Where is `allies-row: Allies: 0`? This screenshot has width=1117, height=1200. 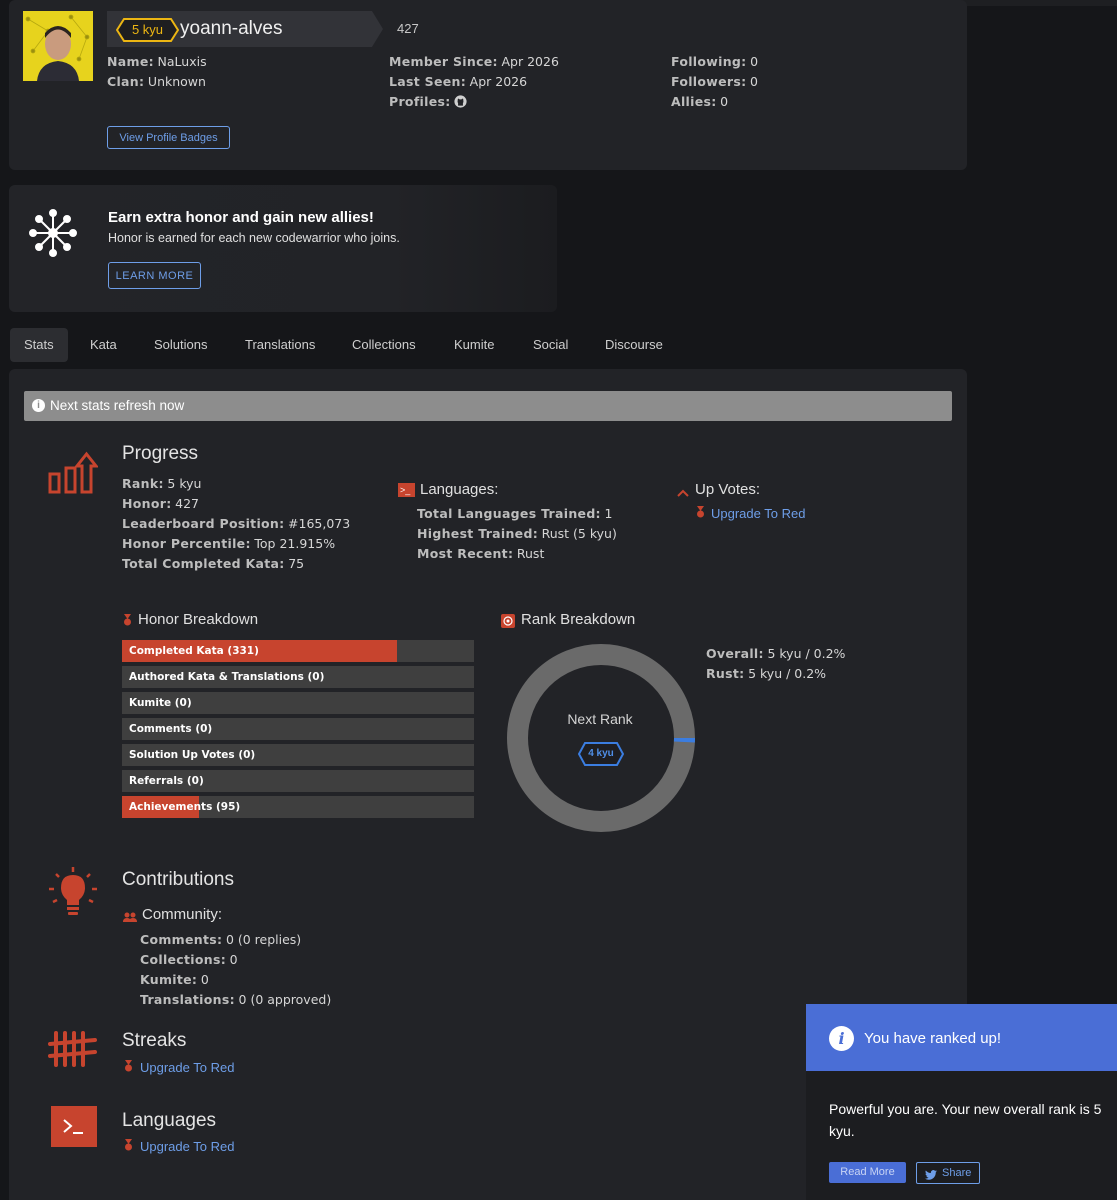 allies-row: Allies: 0 is located at coordinates (700, 101).